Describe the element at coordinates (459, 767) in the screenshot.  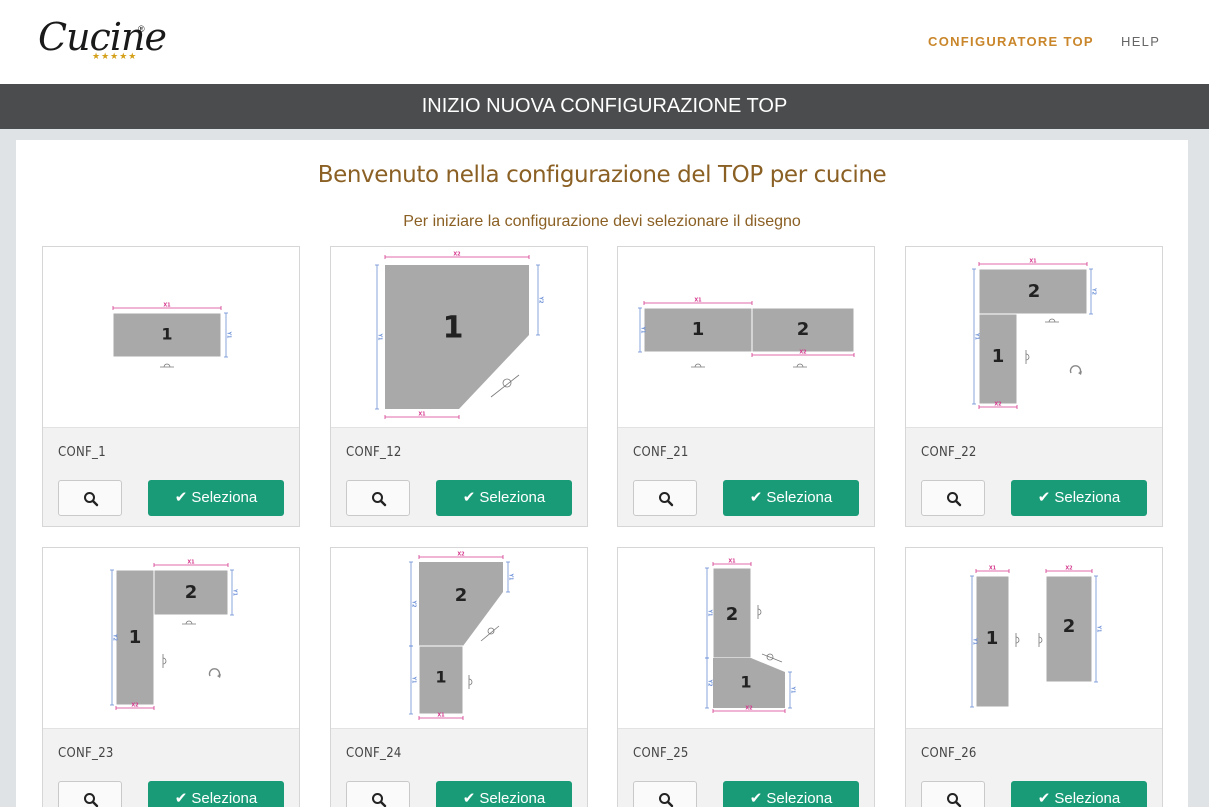
I see `card-footer: CONF_24 ✔ Seleziona` at that location.